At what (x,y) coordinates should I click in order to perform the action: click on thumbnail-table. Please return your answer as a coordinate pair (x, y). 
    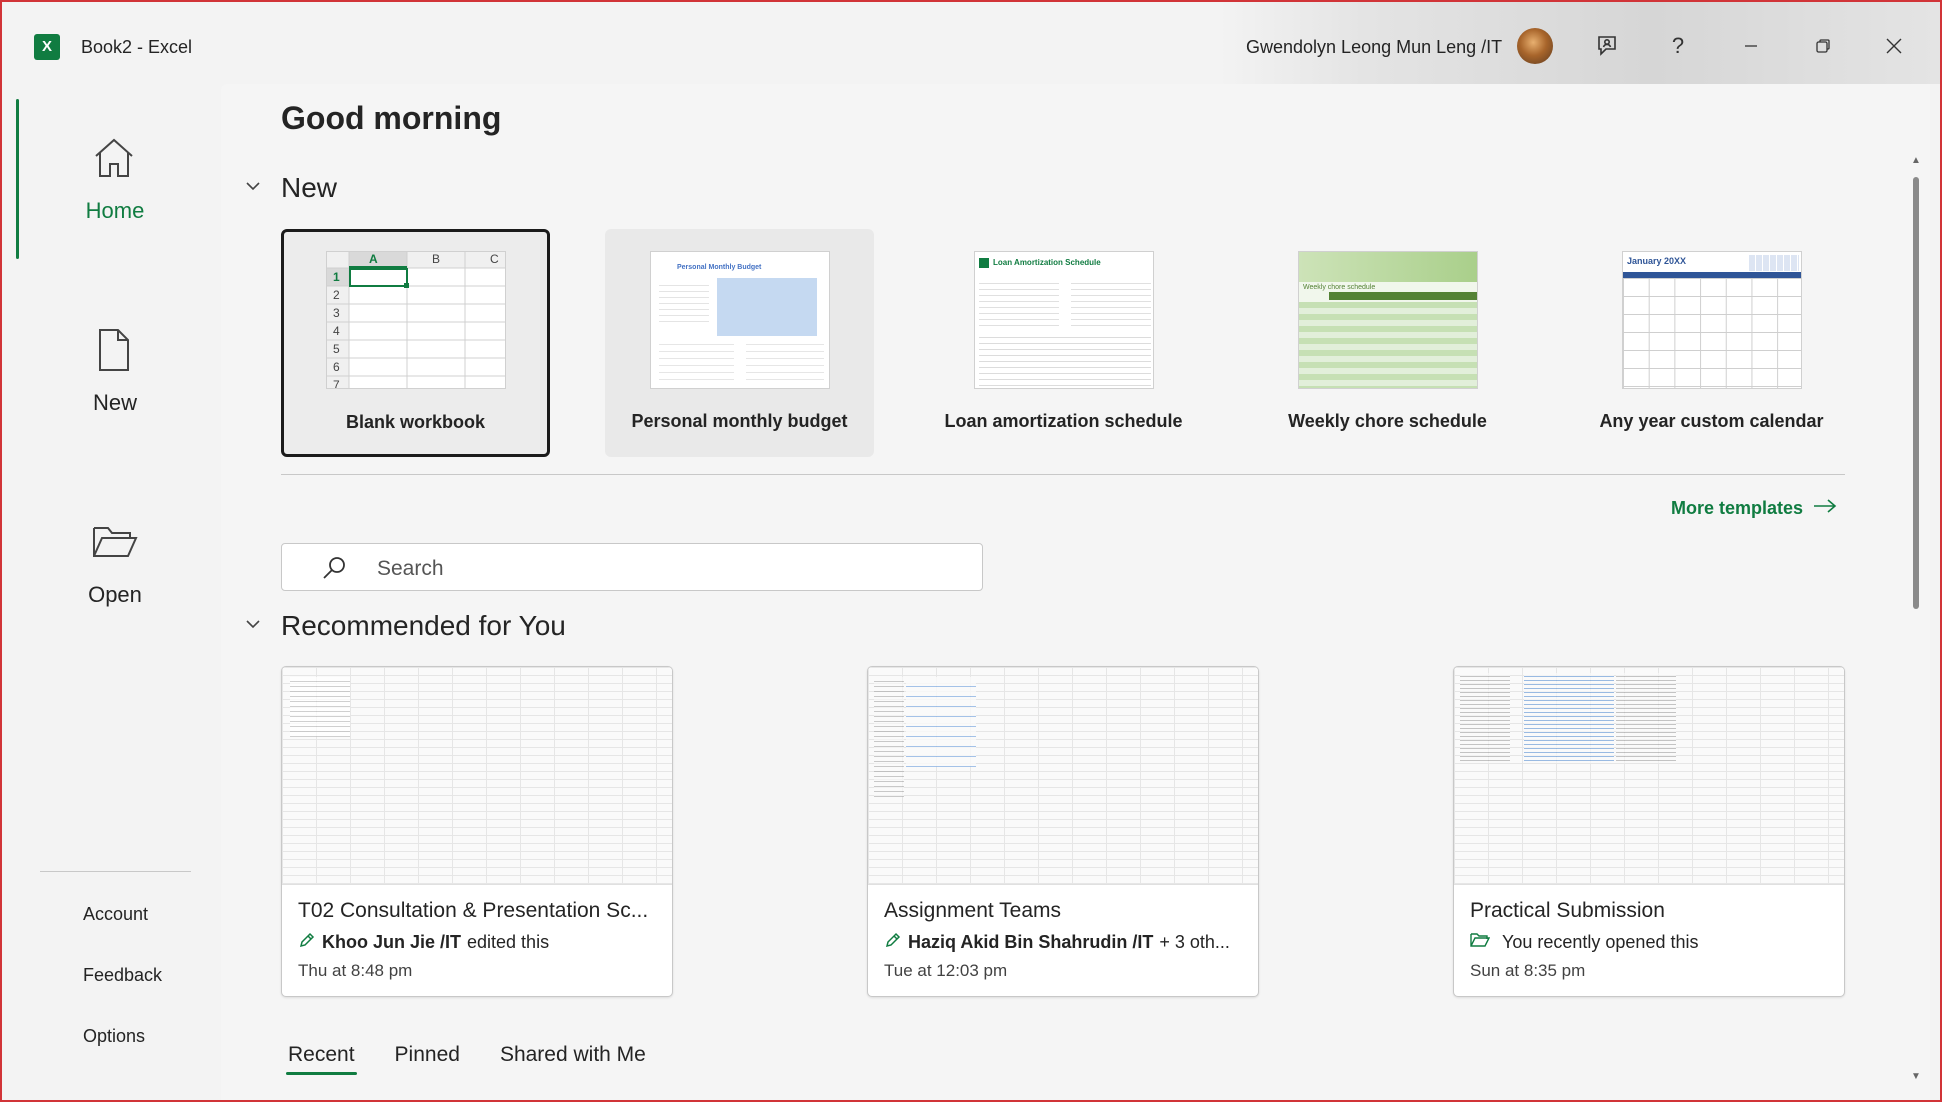
    Looking at the image, I should click on (320, 707).